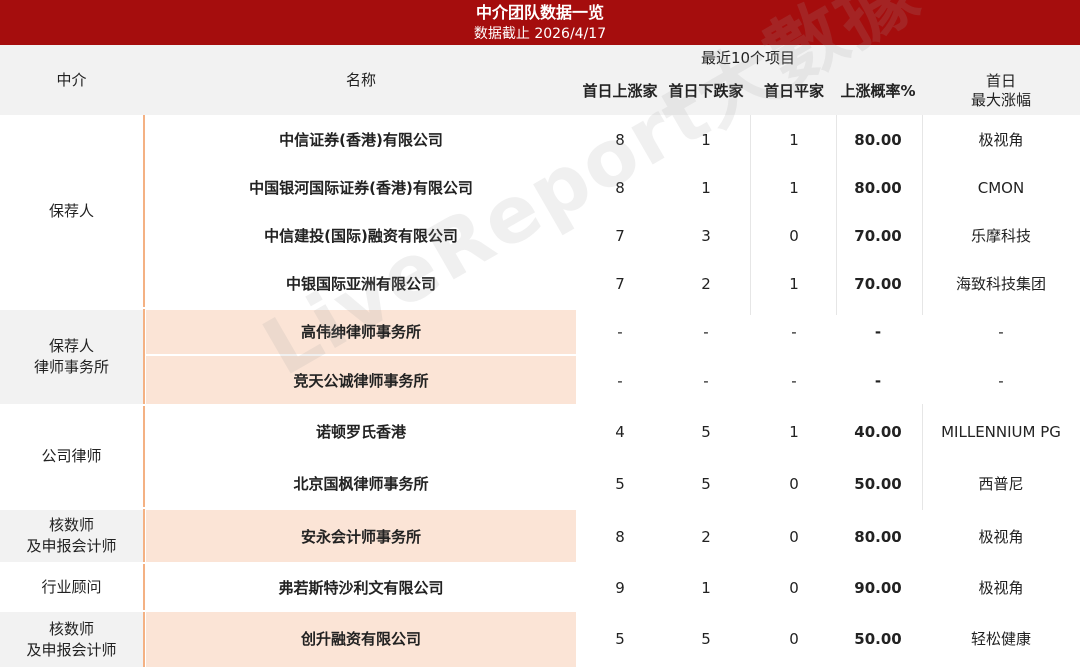  What do you see at coordinates (71, 586) in the screenshot?
I see `group-label-industry-consultant: 行业顾问` at bounding box center [71, 586].